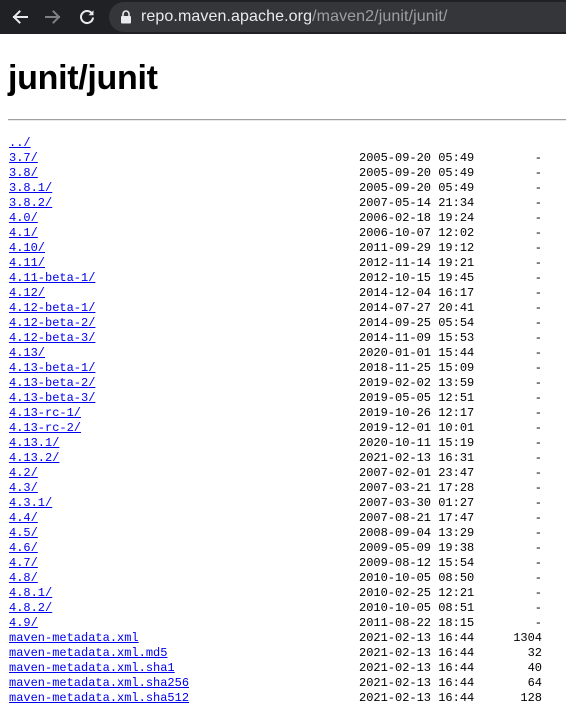 Image resolution: width=566 pixels, height=711 pixels. Describe the element at coordinates (27, 293) in the screenshot. I see `entry-link: 4.12/` at that location.